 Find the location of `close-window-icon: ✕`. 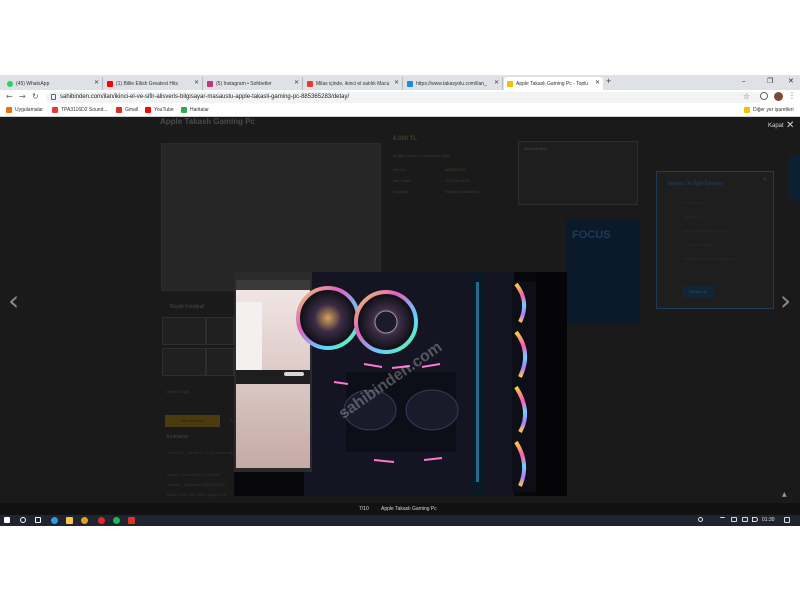

close-window-icon: ✕ is located at coordinates (791, 81).